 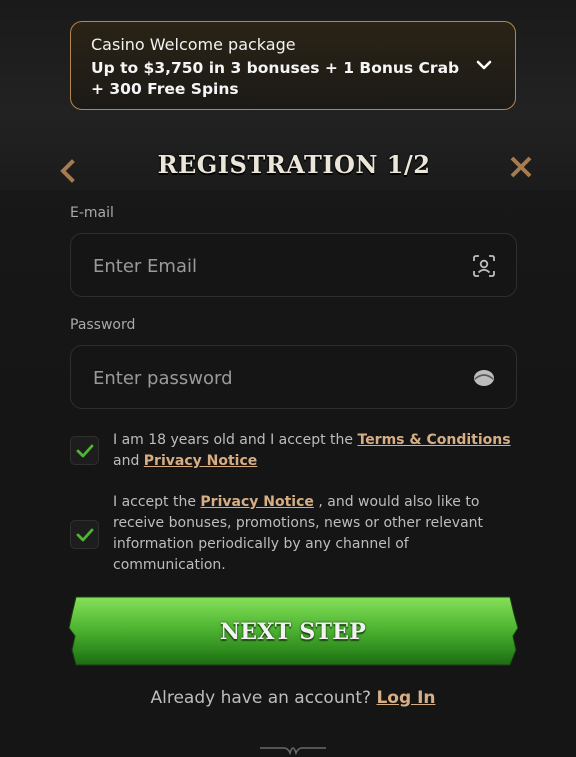 I want to click on next-step-button: NEXT STEP, so click(x=293, y=631).